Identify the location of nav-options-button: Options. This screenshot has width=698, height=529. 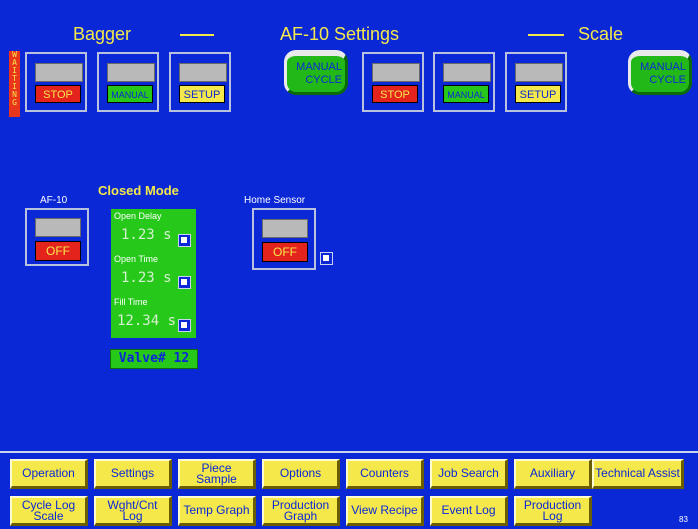
(301, 474).